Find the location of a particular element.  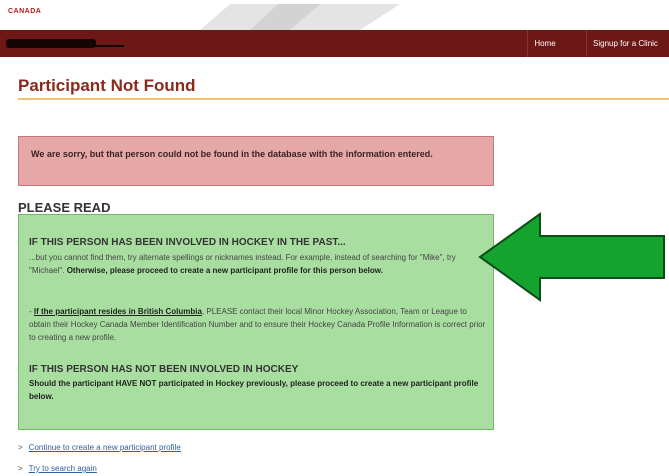

logo-underline is located at coordinates (107, 46).